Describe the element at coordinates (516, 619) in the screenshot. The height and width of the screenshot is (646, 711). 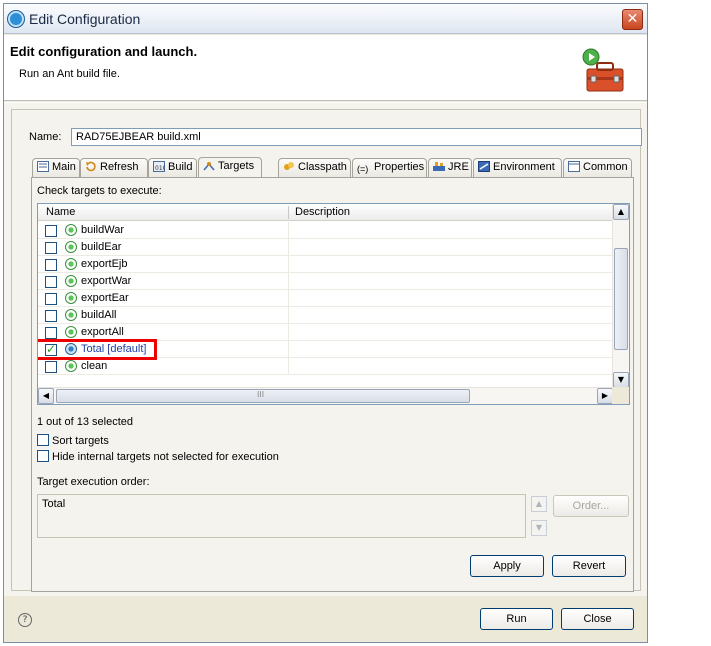
I see `run-button: Run` at that location.